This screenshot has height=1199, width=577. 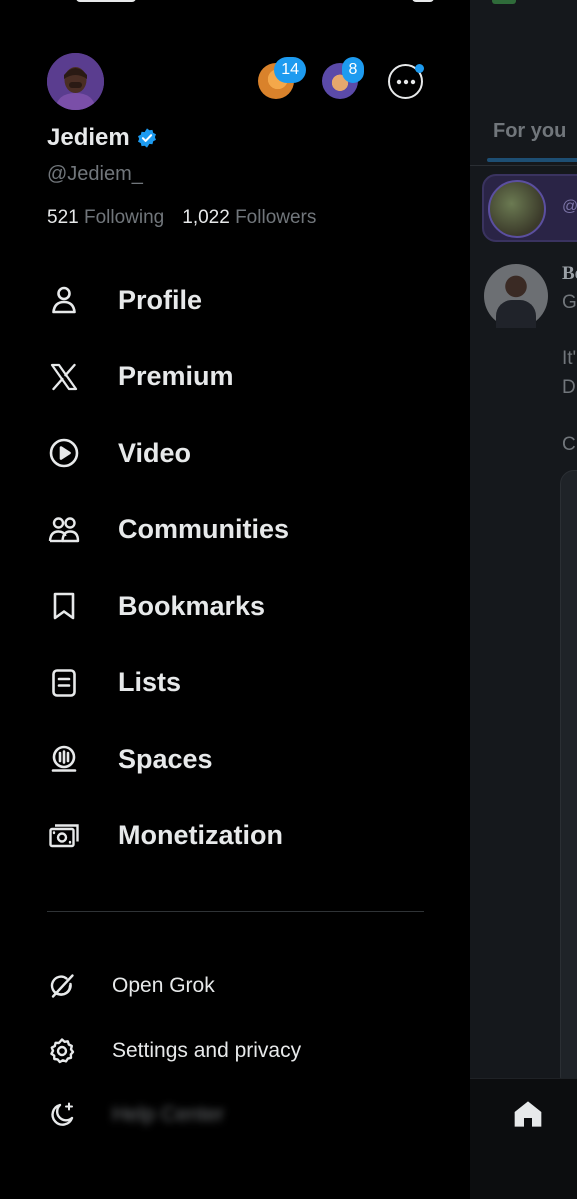 What do you see at coordinates (64, 453) in the screenshot?
I see `play-circle-icon` at bounding box center [64, 453].